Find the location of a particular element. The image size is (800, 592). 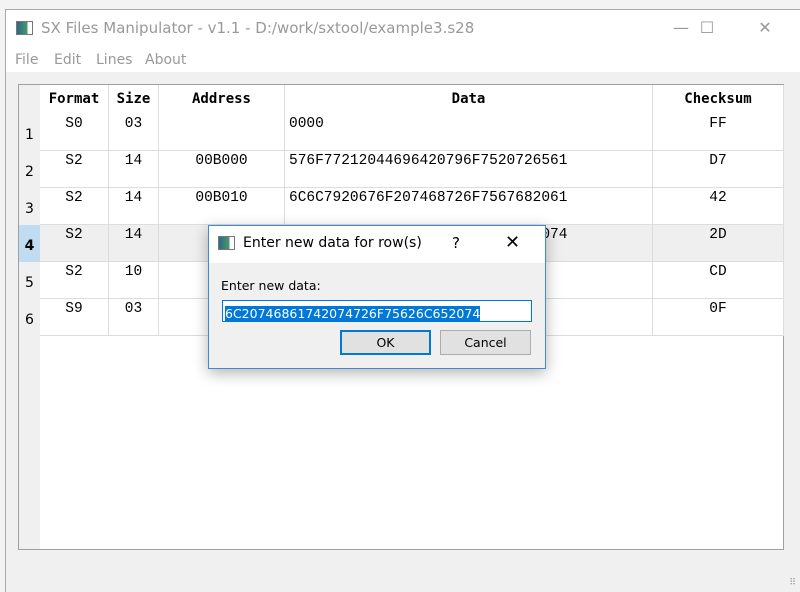

new-data-input: 6C20746861742074726F75626C652074 is located at coordinates (377, 311).